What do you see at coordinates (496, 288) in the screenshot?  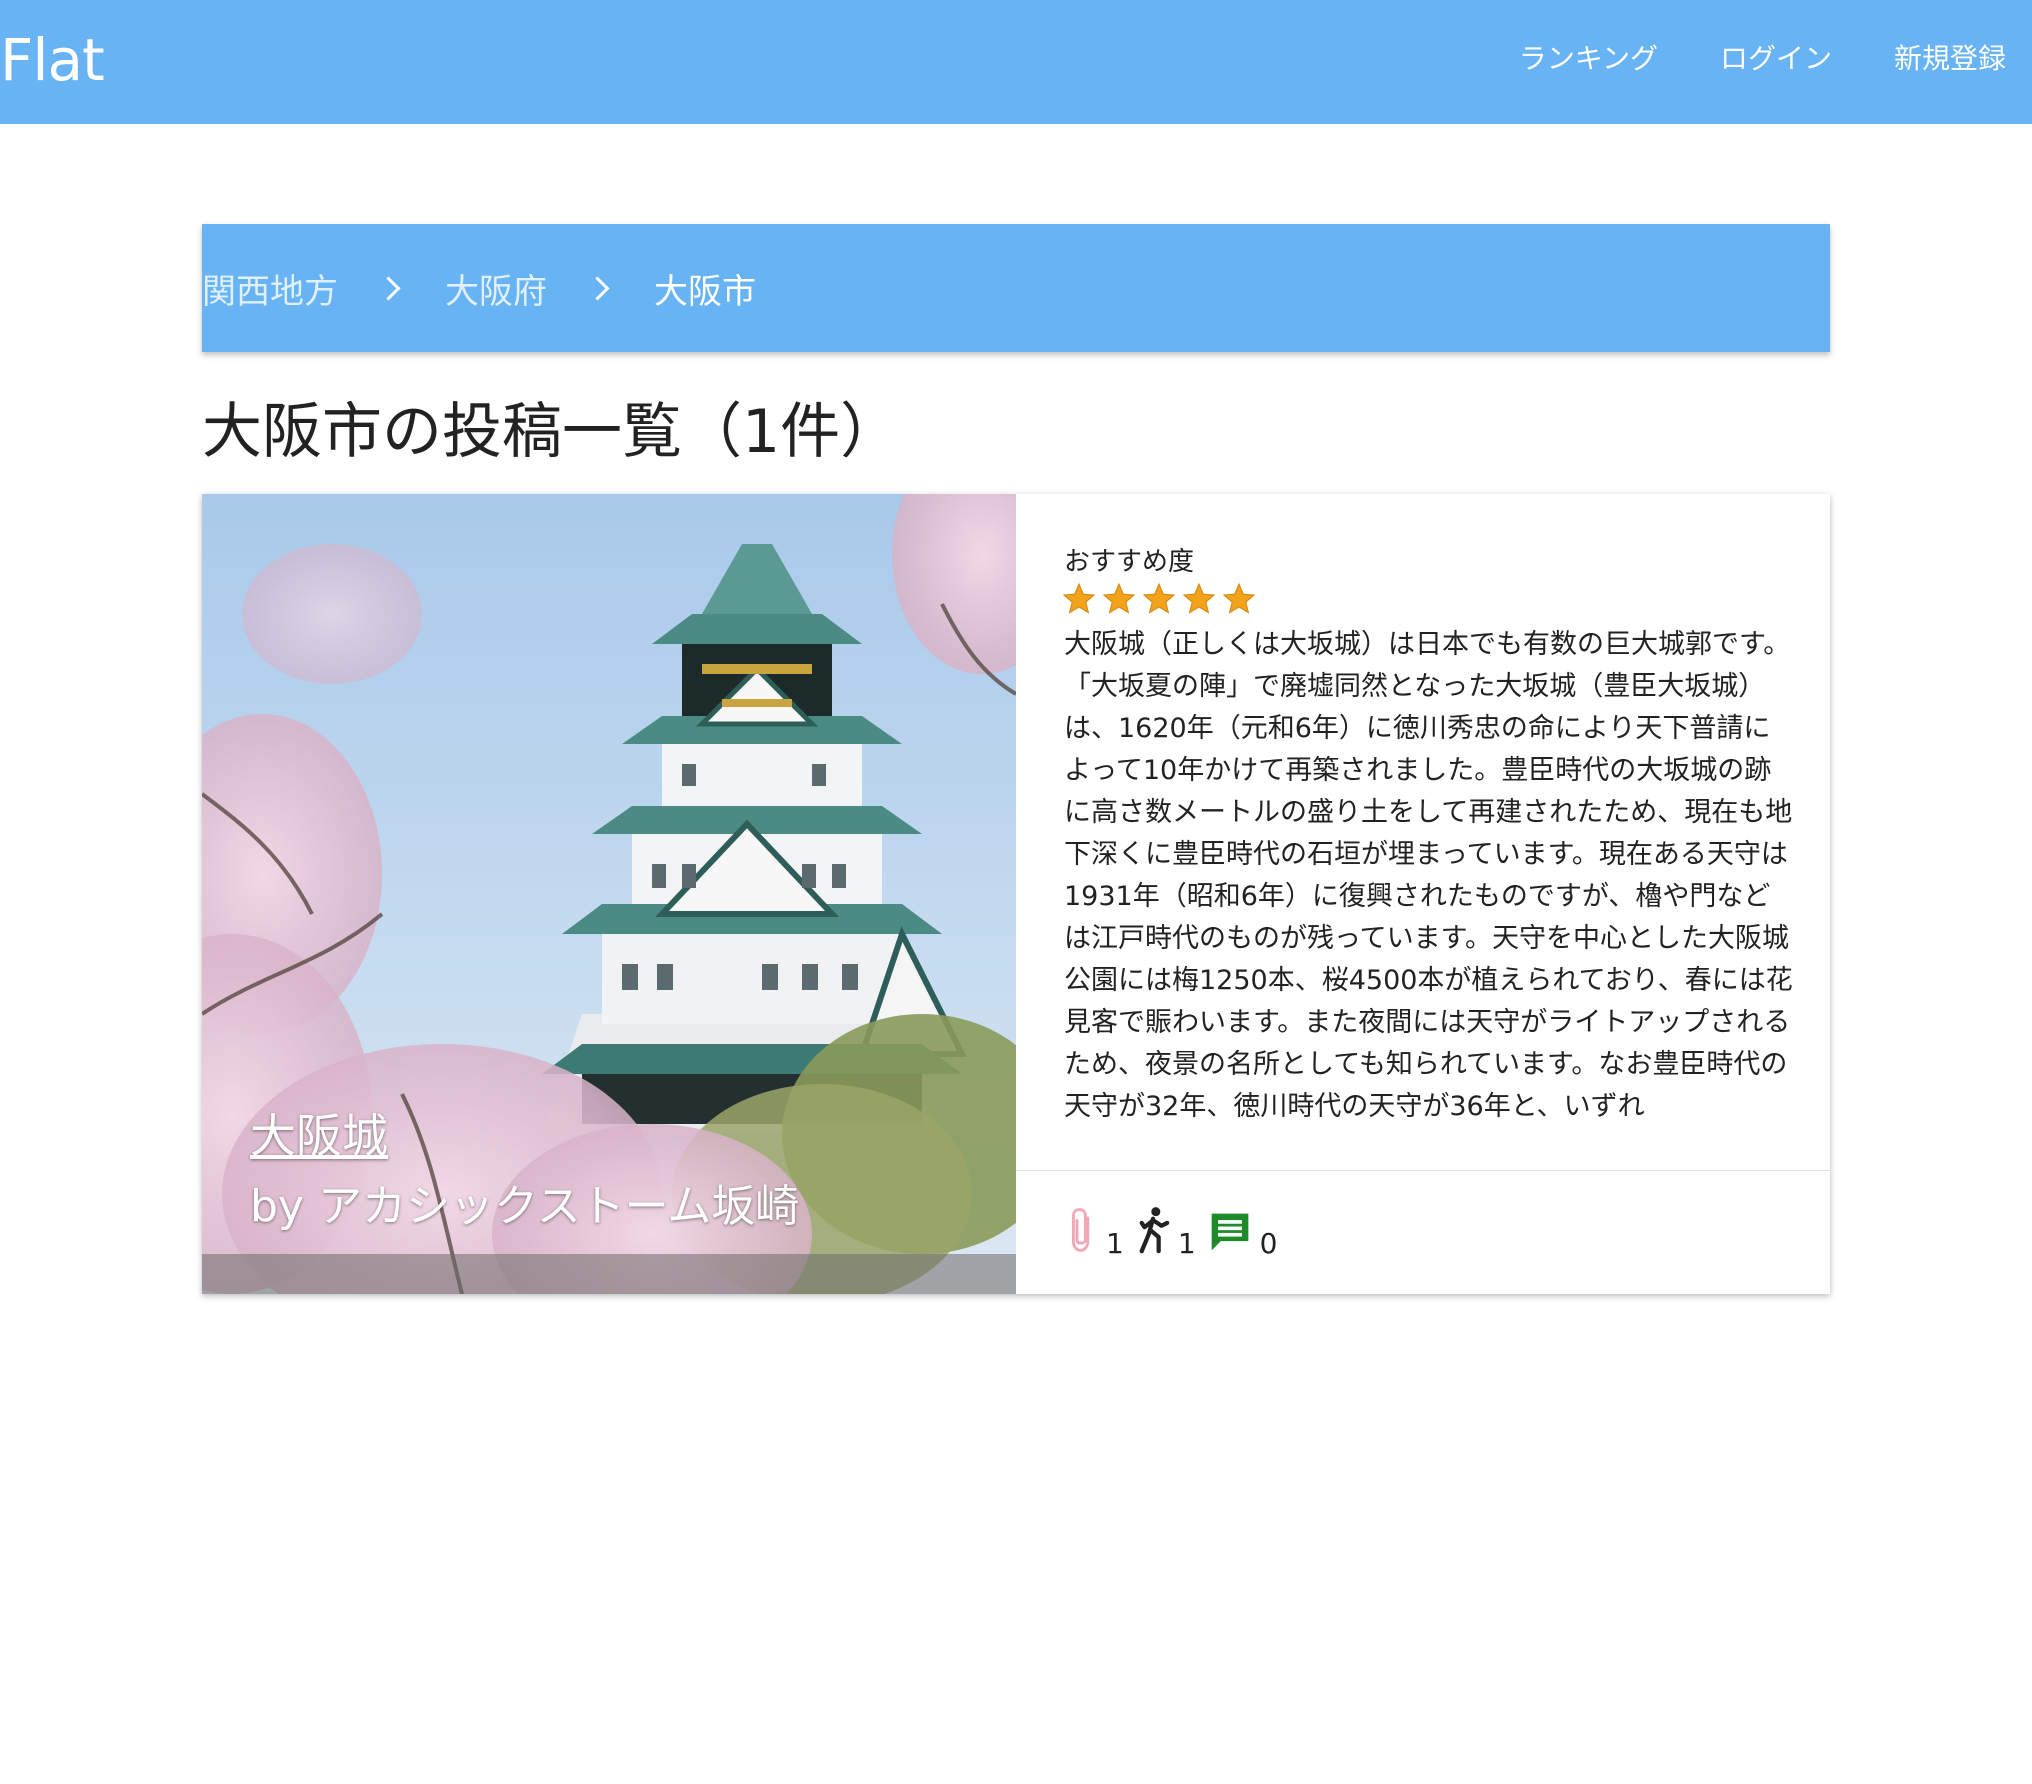 I see `breadcrumb-item-prefecture: 大阪府` at bounding box center [496, 288].